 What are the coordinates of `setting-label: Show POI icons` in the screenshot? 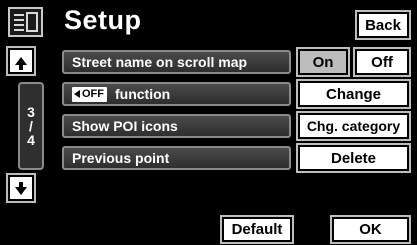 It's located at (125, 126).